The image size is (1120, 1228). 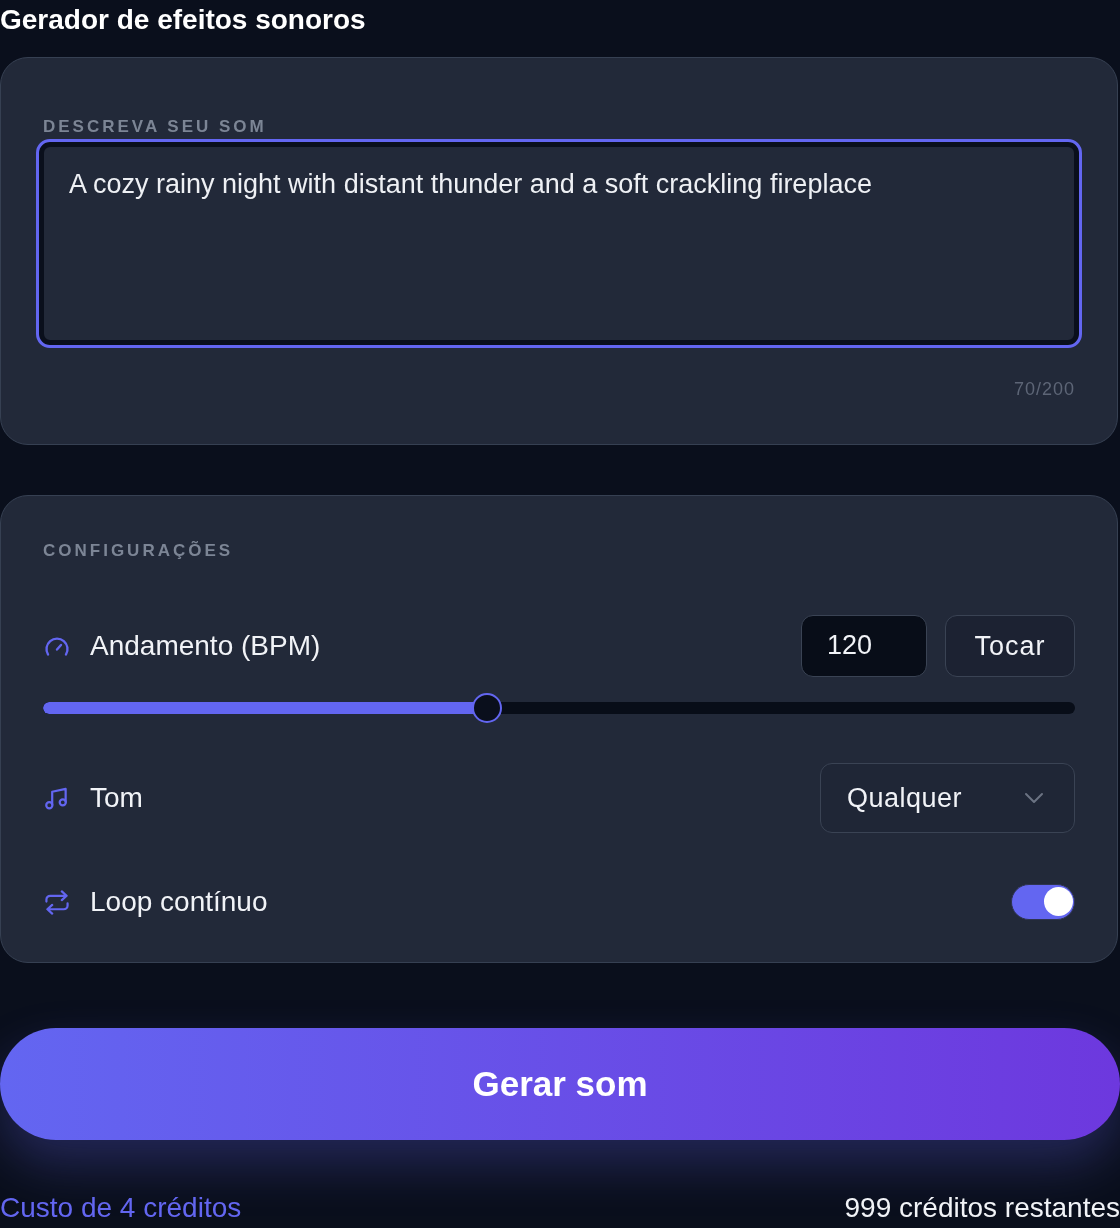 I want to click on key-dropdown: Qualquer, so click(x=947, y=798).